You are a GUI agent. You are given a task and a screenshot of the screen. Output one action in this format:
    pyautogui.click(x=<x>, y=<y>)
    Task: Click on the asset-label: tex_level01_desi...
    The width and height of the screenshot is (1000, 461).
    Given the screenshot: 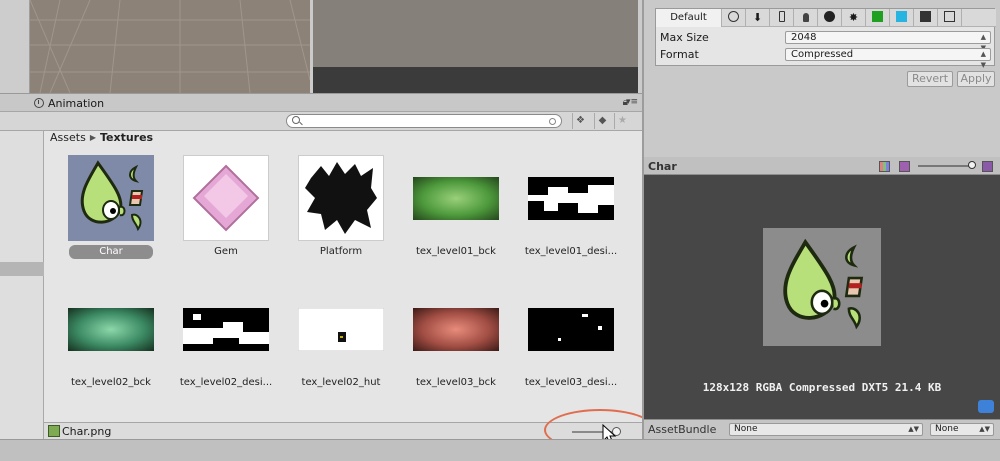 What is the action you would take?
    pyautogui.click(x=571, y=251)
    